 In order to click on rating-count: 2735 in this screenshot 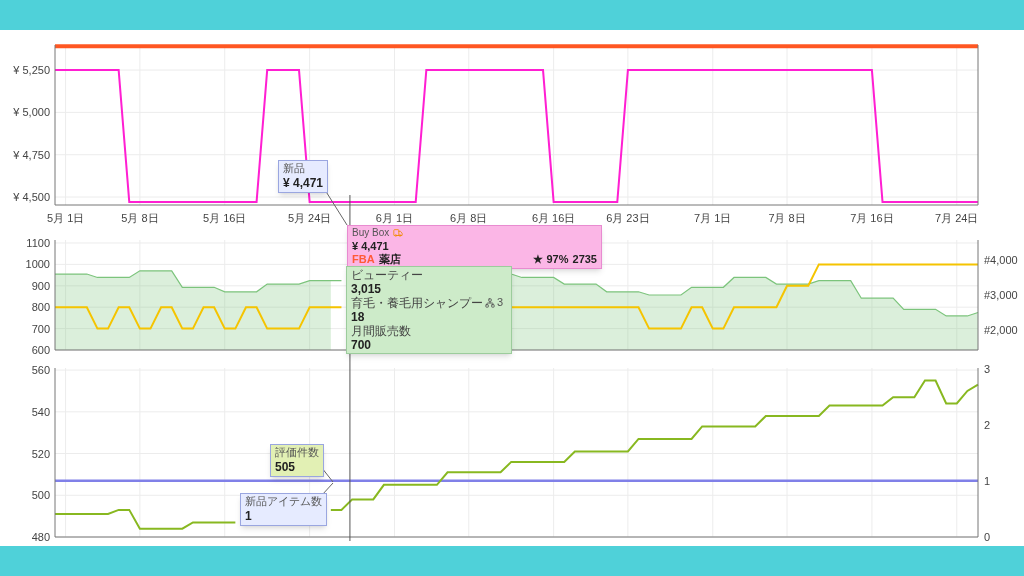, I will do `click(584, 260)`.